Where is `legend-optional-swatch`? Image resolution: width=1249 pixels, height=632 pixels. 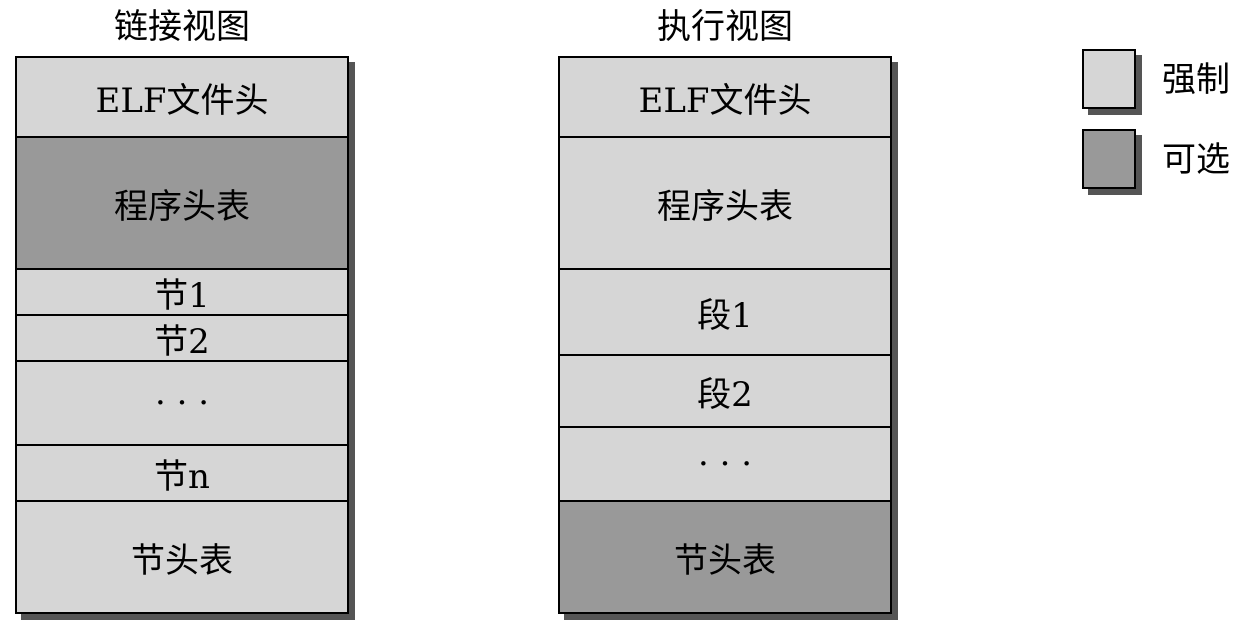
legend-optional-swatch is located at coordinates (1109, 159).